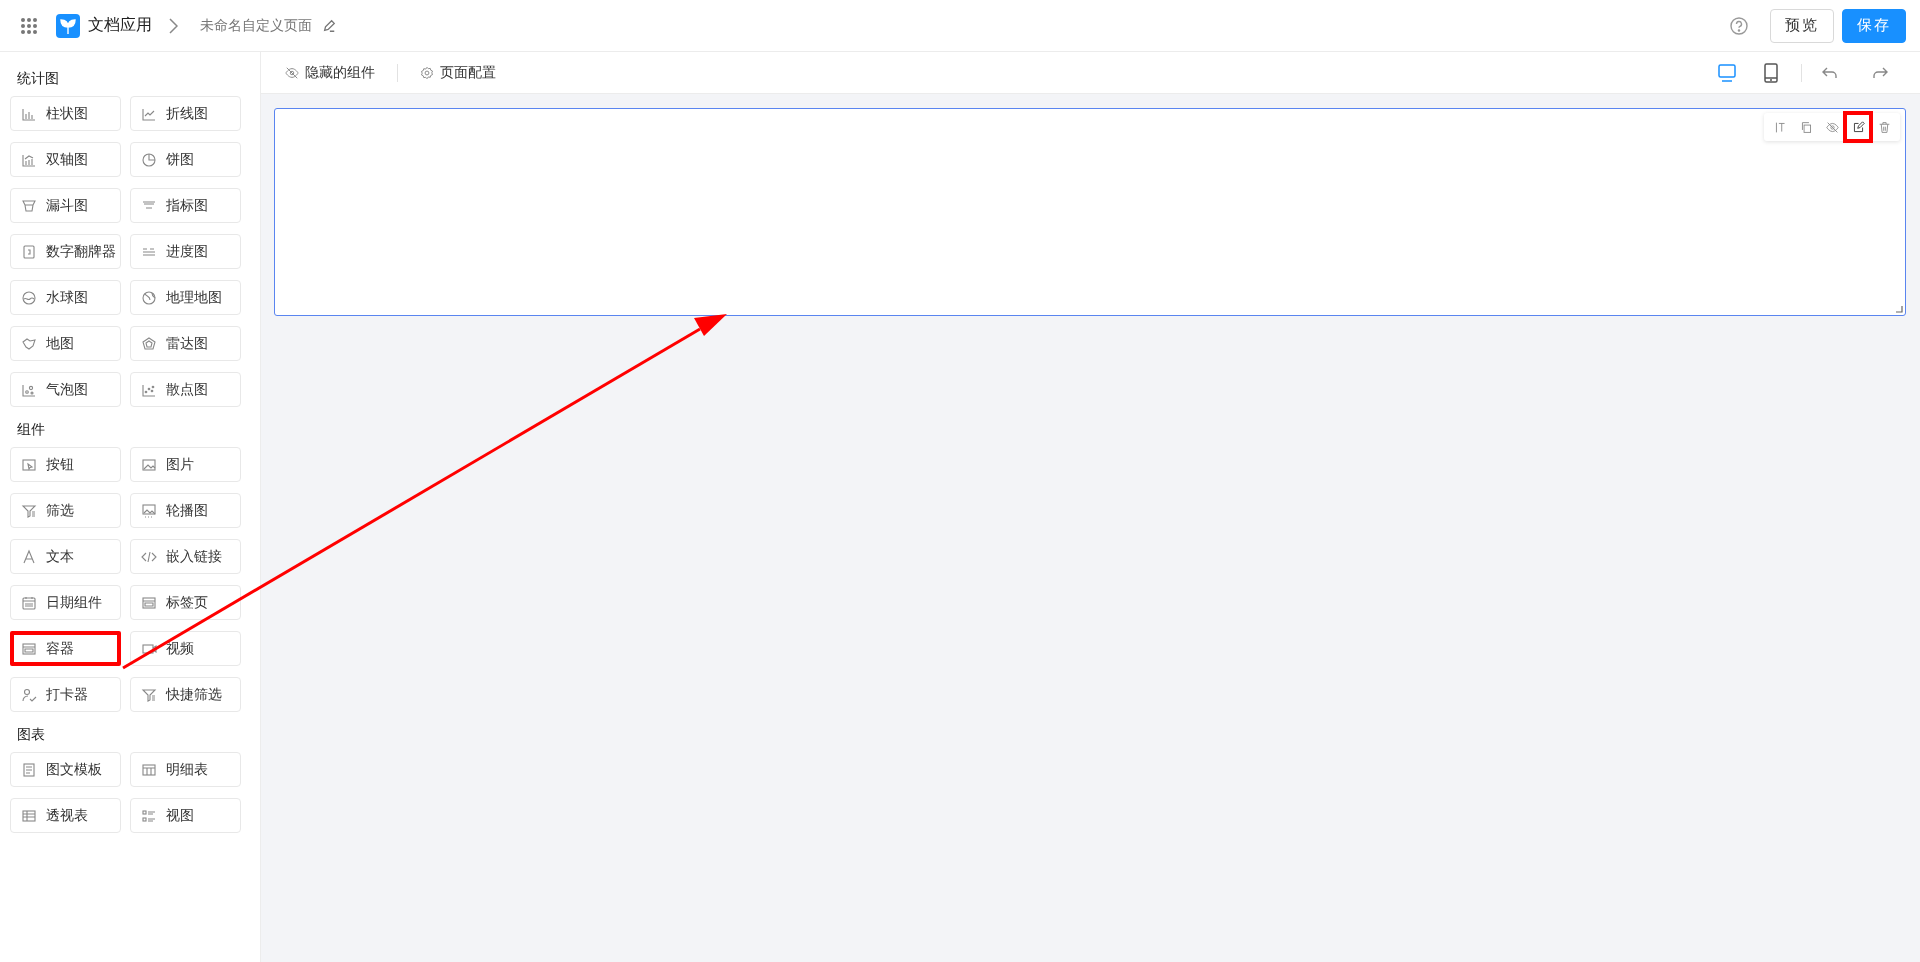  I want to click on app-grid-icon, so click(29, 25).